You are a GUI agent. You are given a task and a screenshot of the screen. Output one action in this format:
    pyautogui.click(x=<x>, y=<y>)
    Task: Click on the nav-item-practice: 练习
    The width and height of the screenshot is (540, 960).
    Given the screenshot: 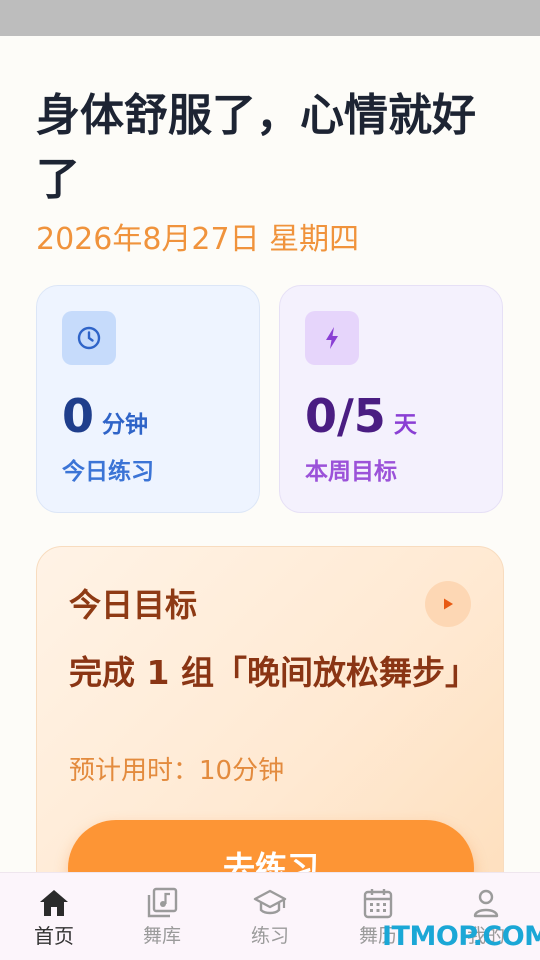 What is the action you would take?
    pyautogui.click(x=270, y=916)
    